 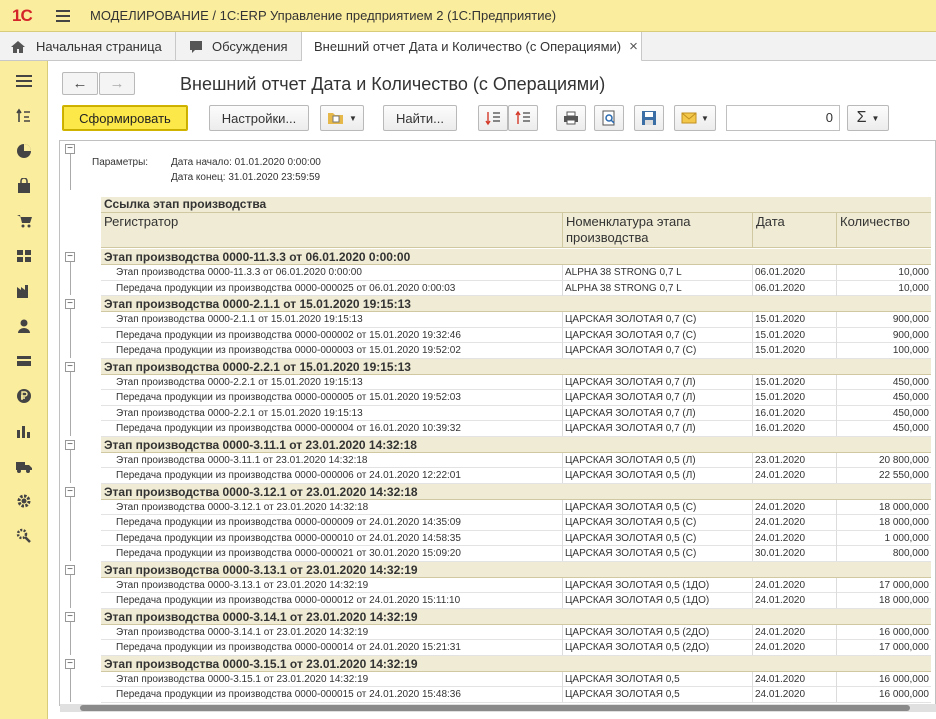 I want to click on menu-icon, so click(x=24, y=81).